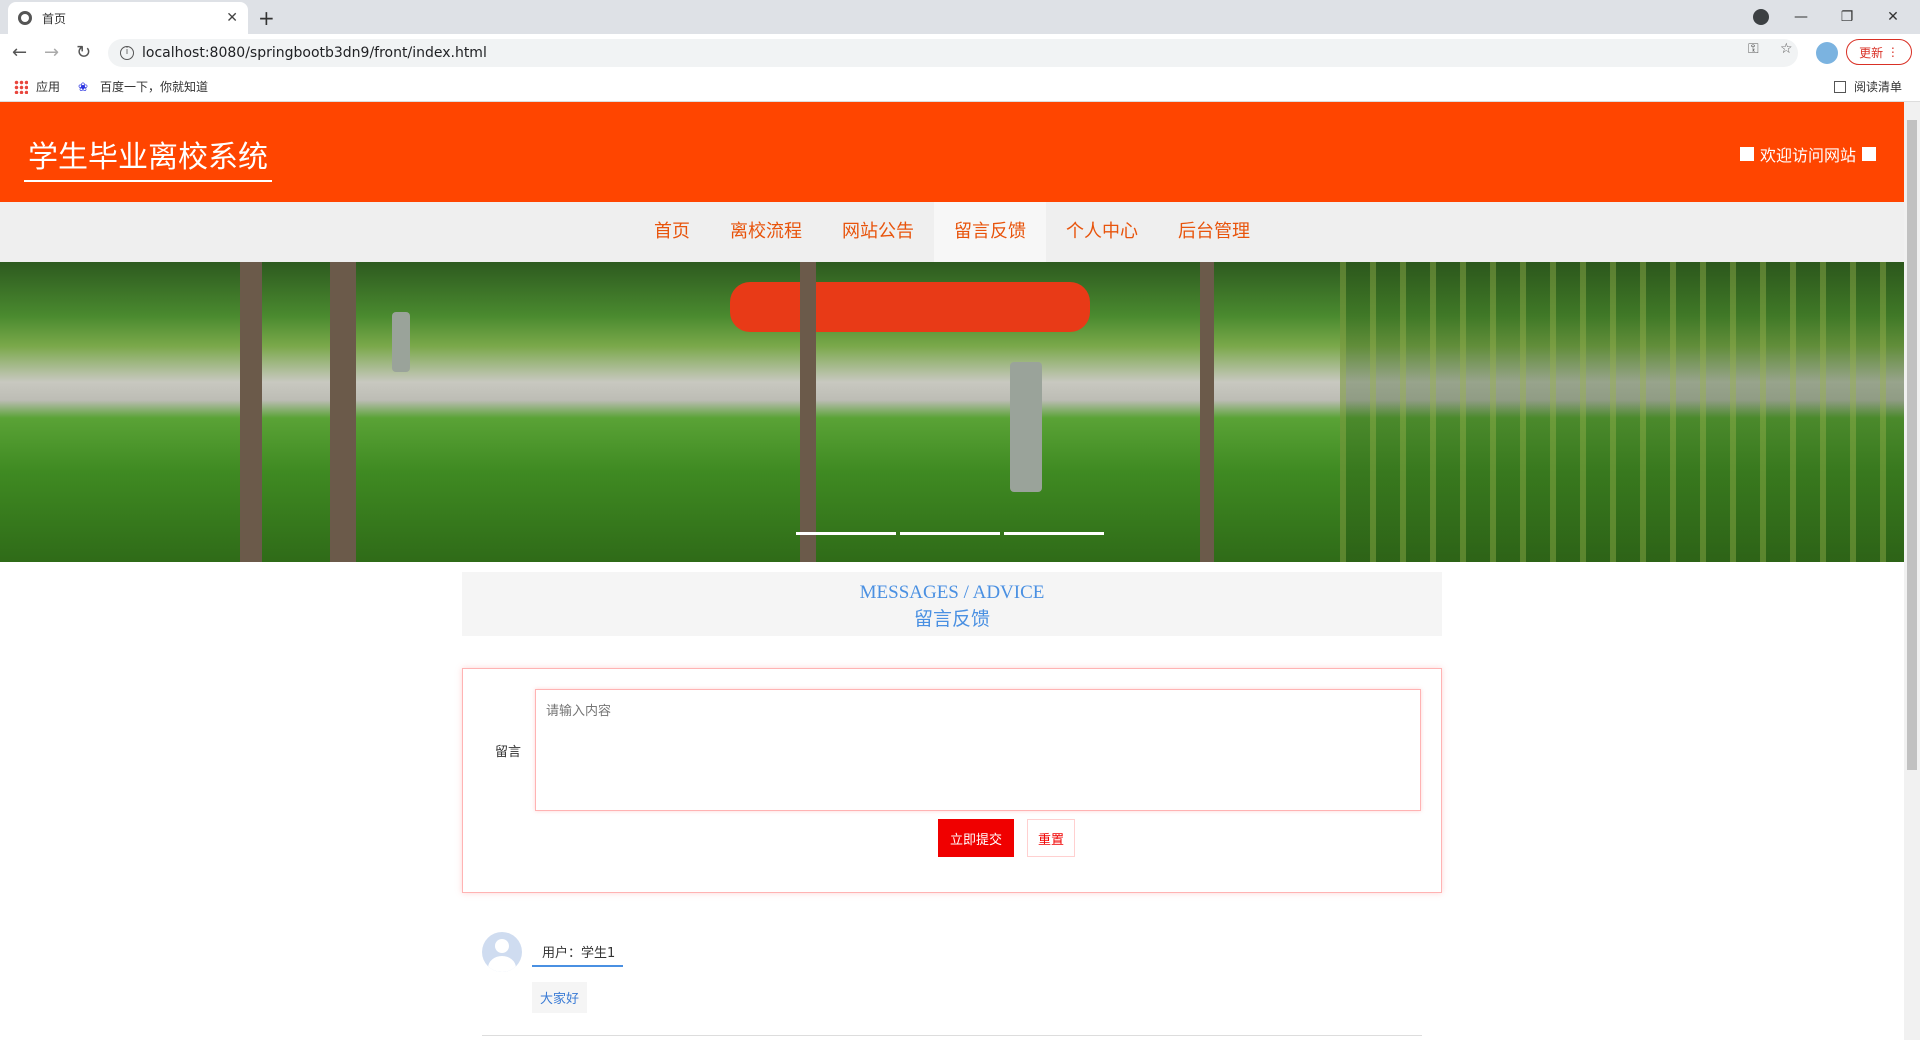 This screenshot has width=1920, height=1040. Describe the element at coordinates (1893, 17) in the screenshot. I see `close-window-button: ✕` at that location.